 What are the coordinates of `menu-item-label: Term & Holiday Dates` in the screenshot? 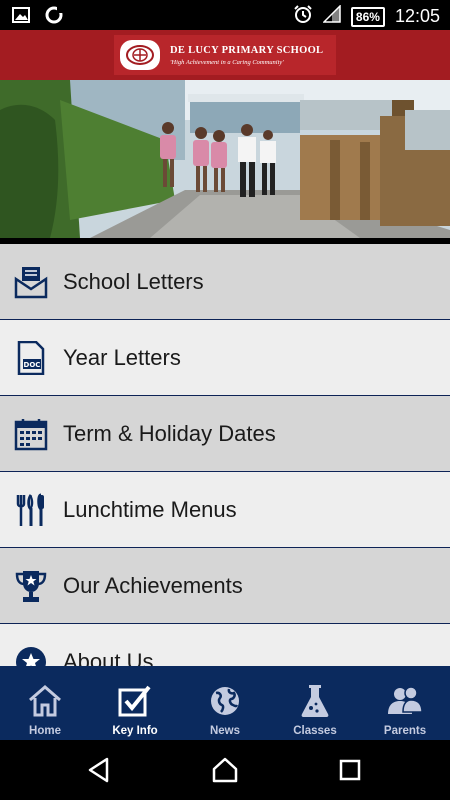 It's located at (169, 433).